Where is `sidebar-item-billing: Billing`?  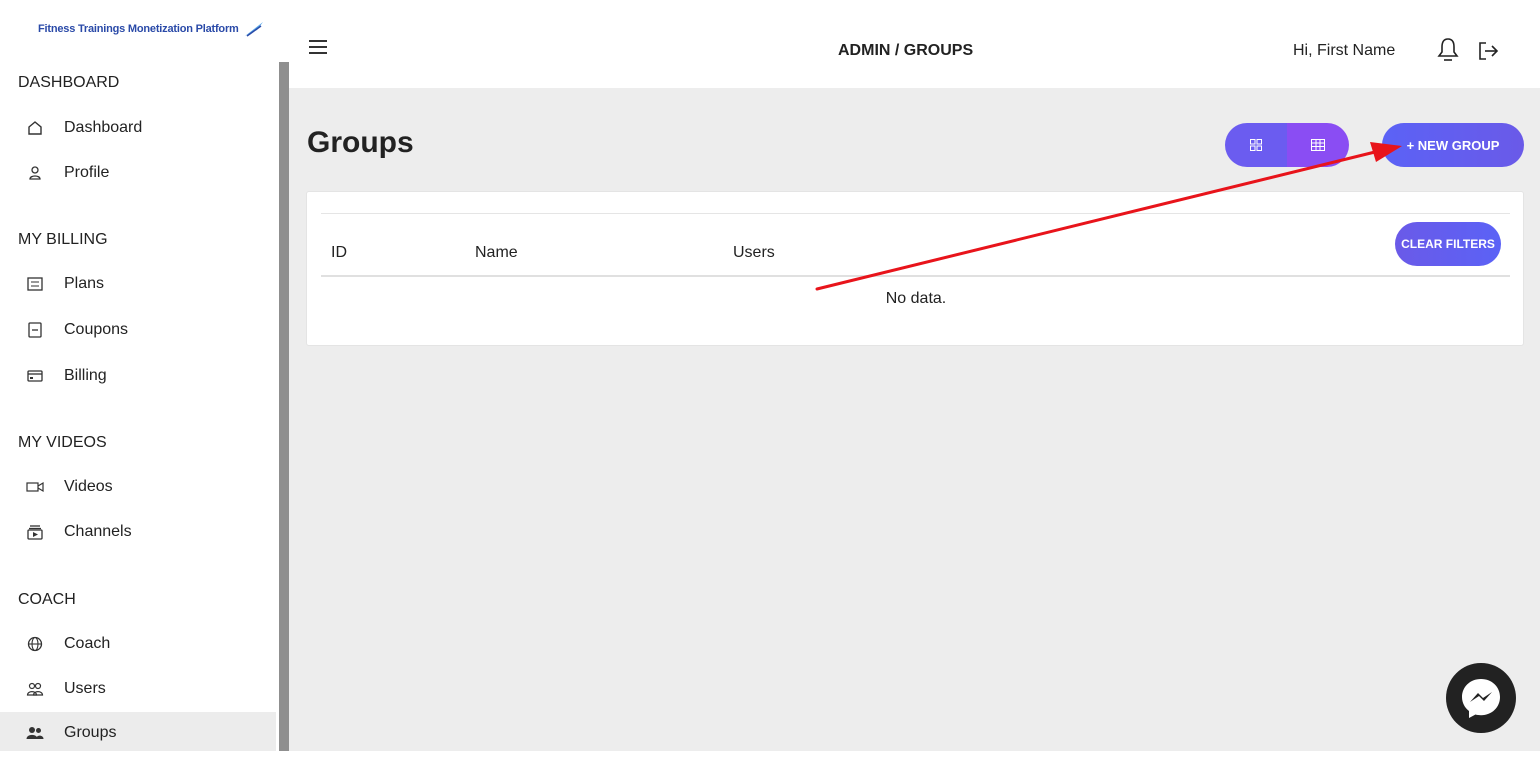
sidebar-item-billing: Billing is located at coordinates (138, 375).